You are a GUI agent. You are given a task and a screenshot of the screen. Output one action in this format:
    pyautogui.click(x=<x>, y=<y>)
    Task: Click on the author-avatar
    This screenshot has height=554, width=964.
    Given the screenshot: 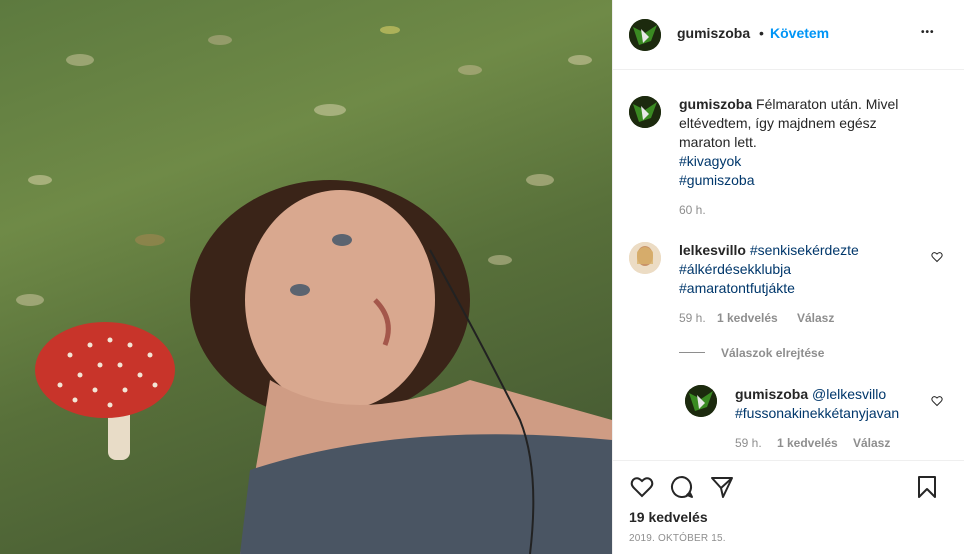 What is the action you would take?
    pyautogui.click(x=645, y=35)
    